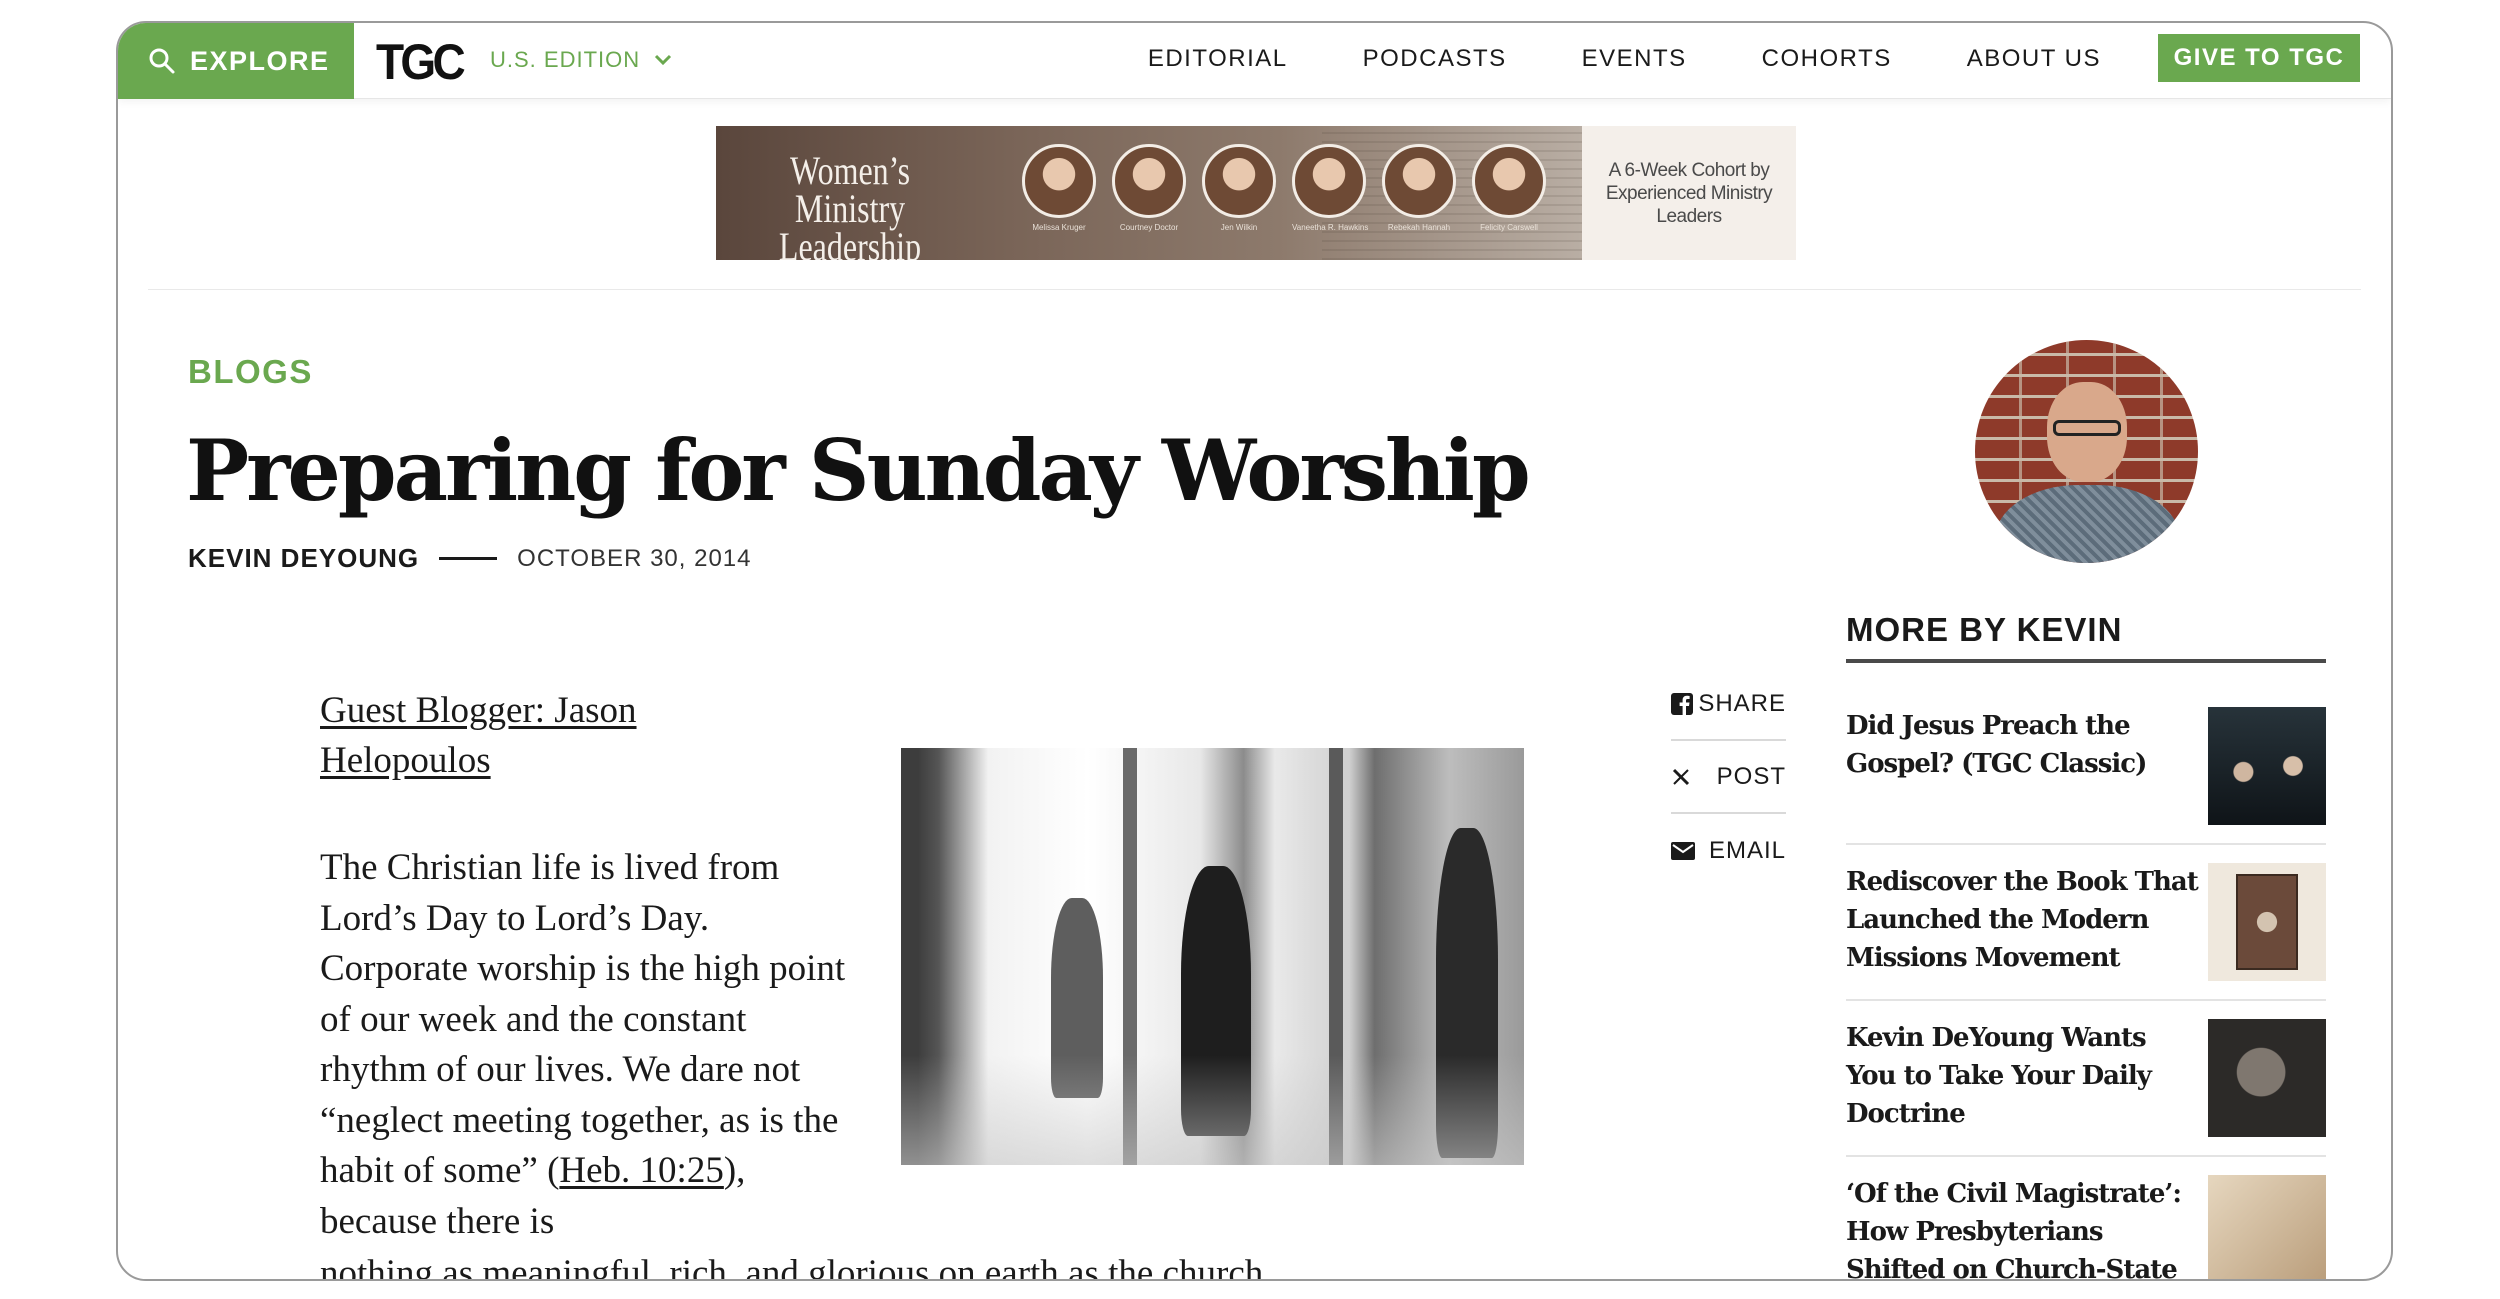 Image resolution: width=2500 pixels, height=1299 pixels. Describe the element at coordinates (1218, 59) in the screenshot. I see `nav-item-editorial: EDITORIAL` at that location.